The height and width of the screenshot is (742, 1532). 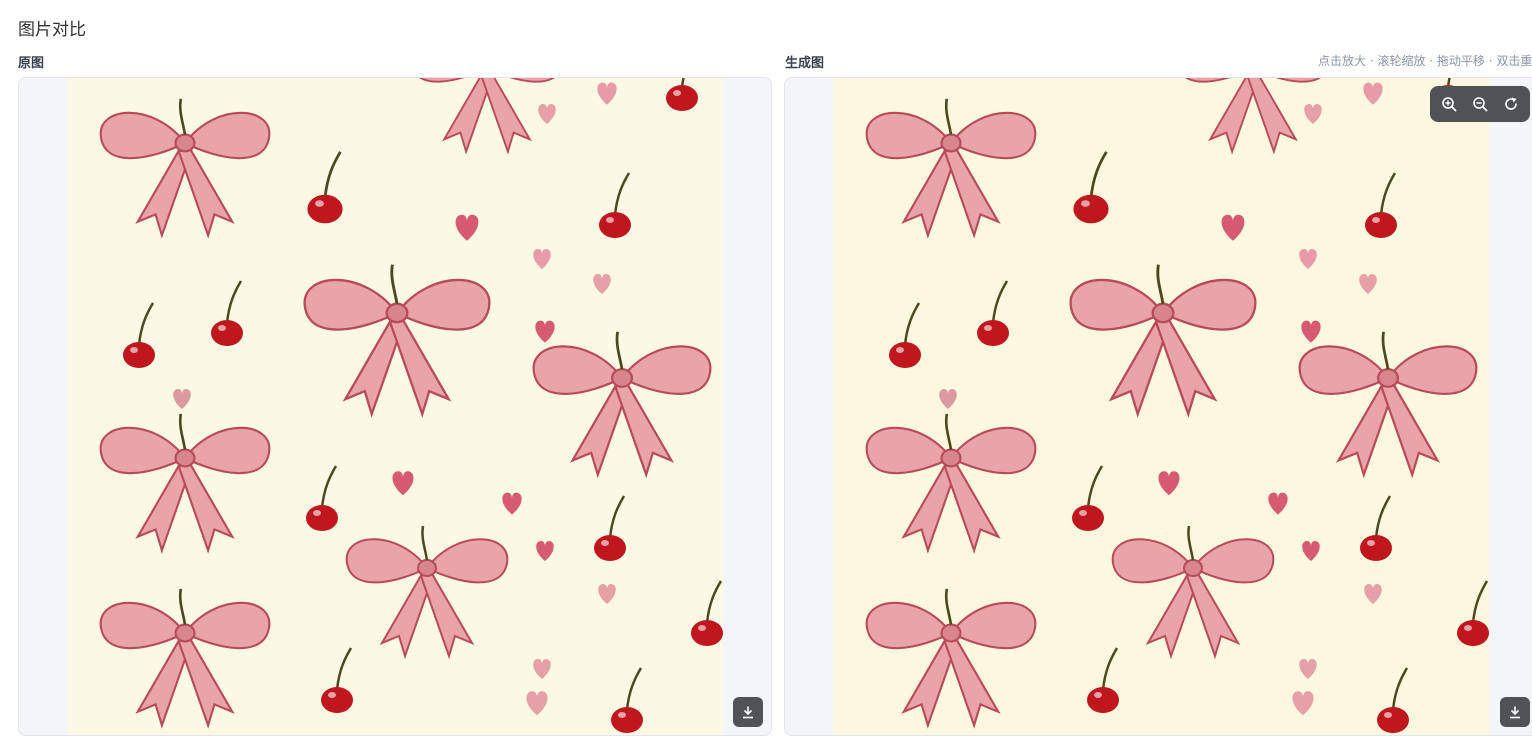 I want to click on zoom-in-icon, so click(x=1449, y=104).